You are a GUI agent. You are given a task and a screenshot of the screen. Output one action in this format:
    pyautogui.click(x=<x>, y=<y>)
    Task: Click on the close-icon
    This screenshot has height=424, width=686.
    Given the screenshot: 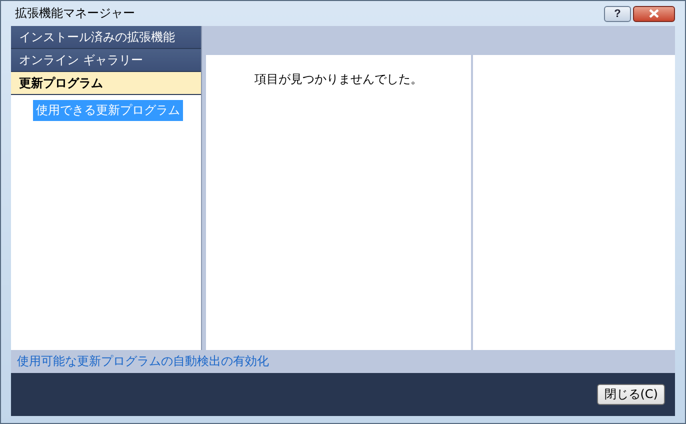 What is the action you would take?
    pyautogui.click(x=654, y=13)
    